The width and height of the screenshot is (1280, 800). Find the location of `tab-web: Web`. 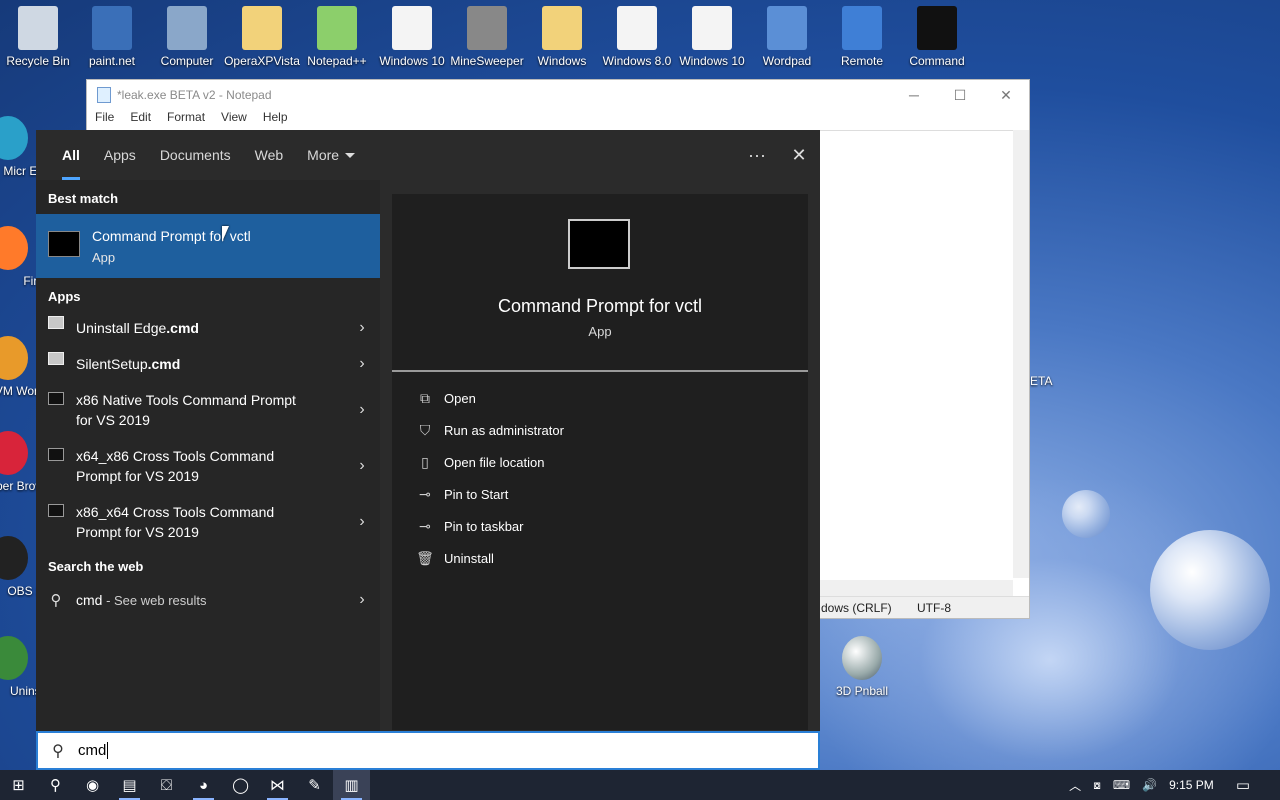

tab-web: Web is located at coordinates (269, 155).